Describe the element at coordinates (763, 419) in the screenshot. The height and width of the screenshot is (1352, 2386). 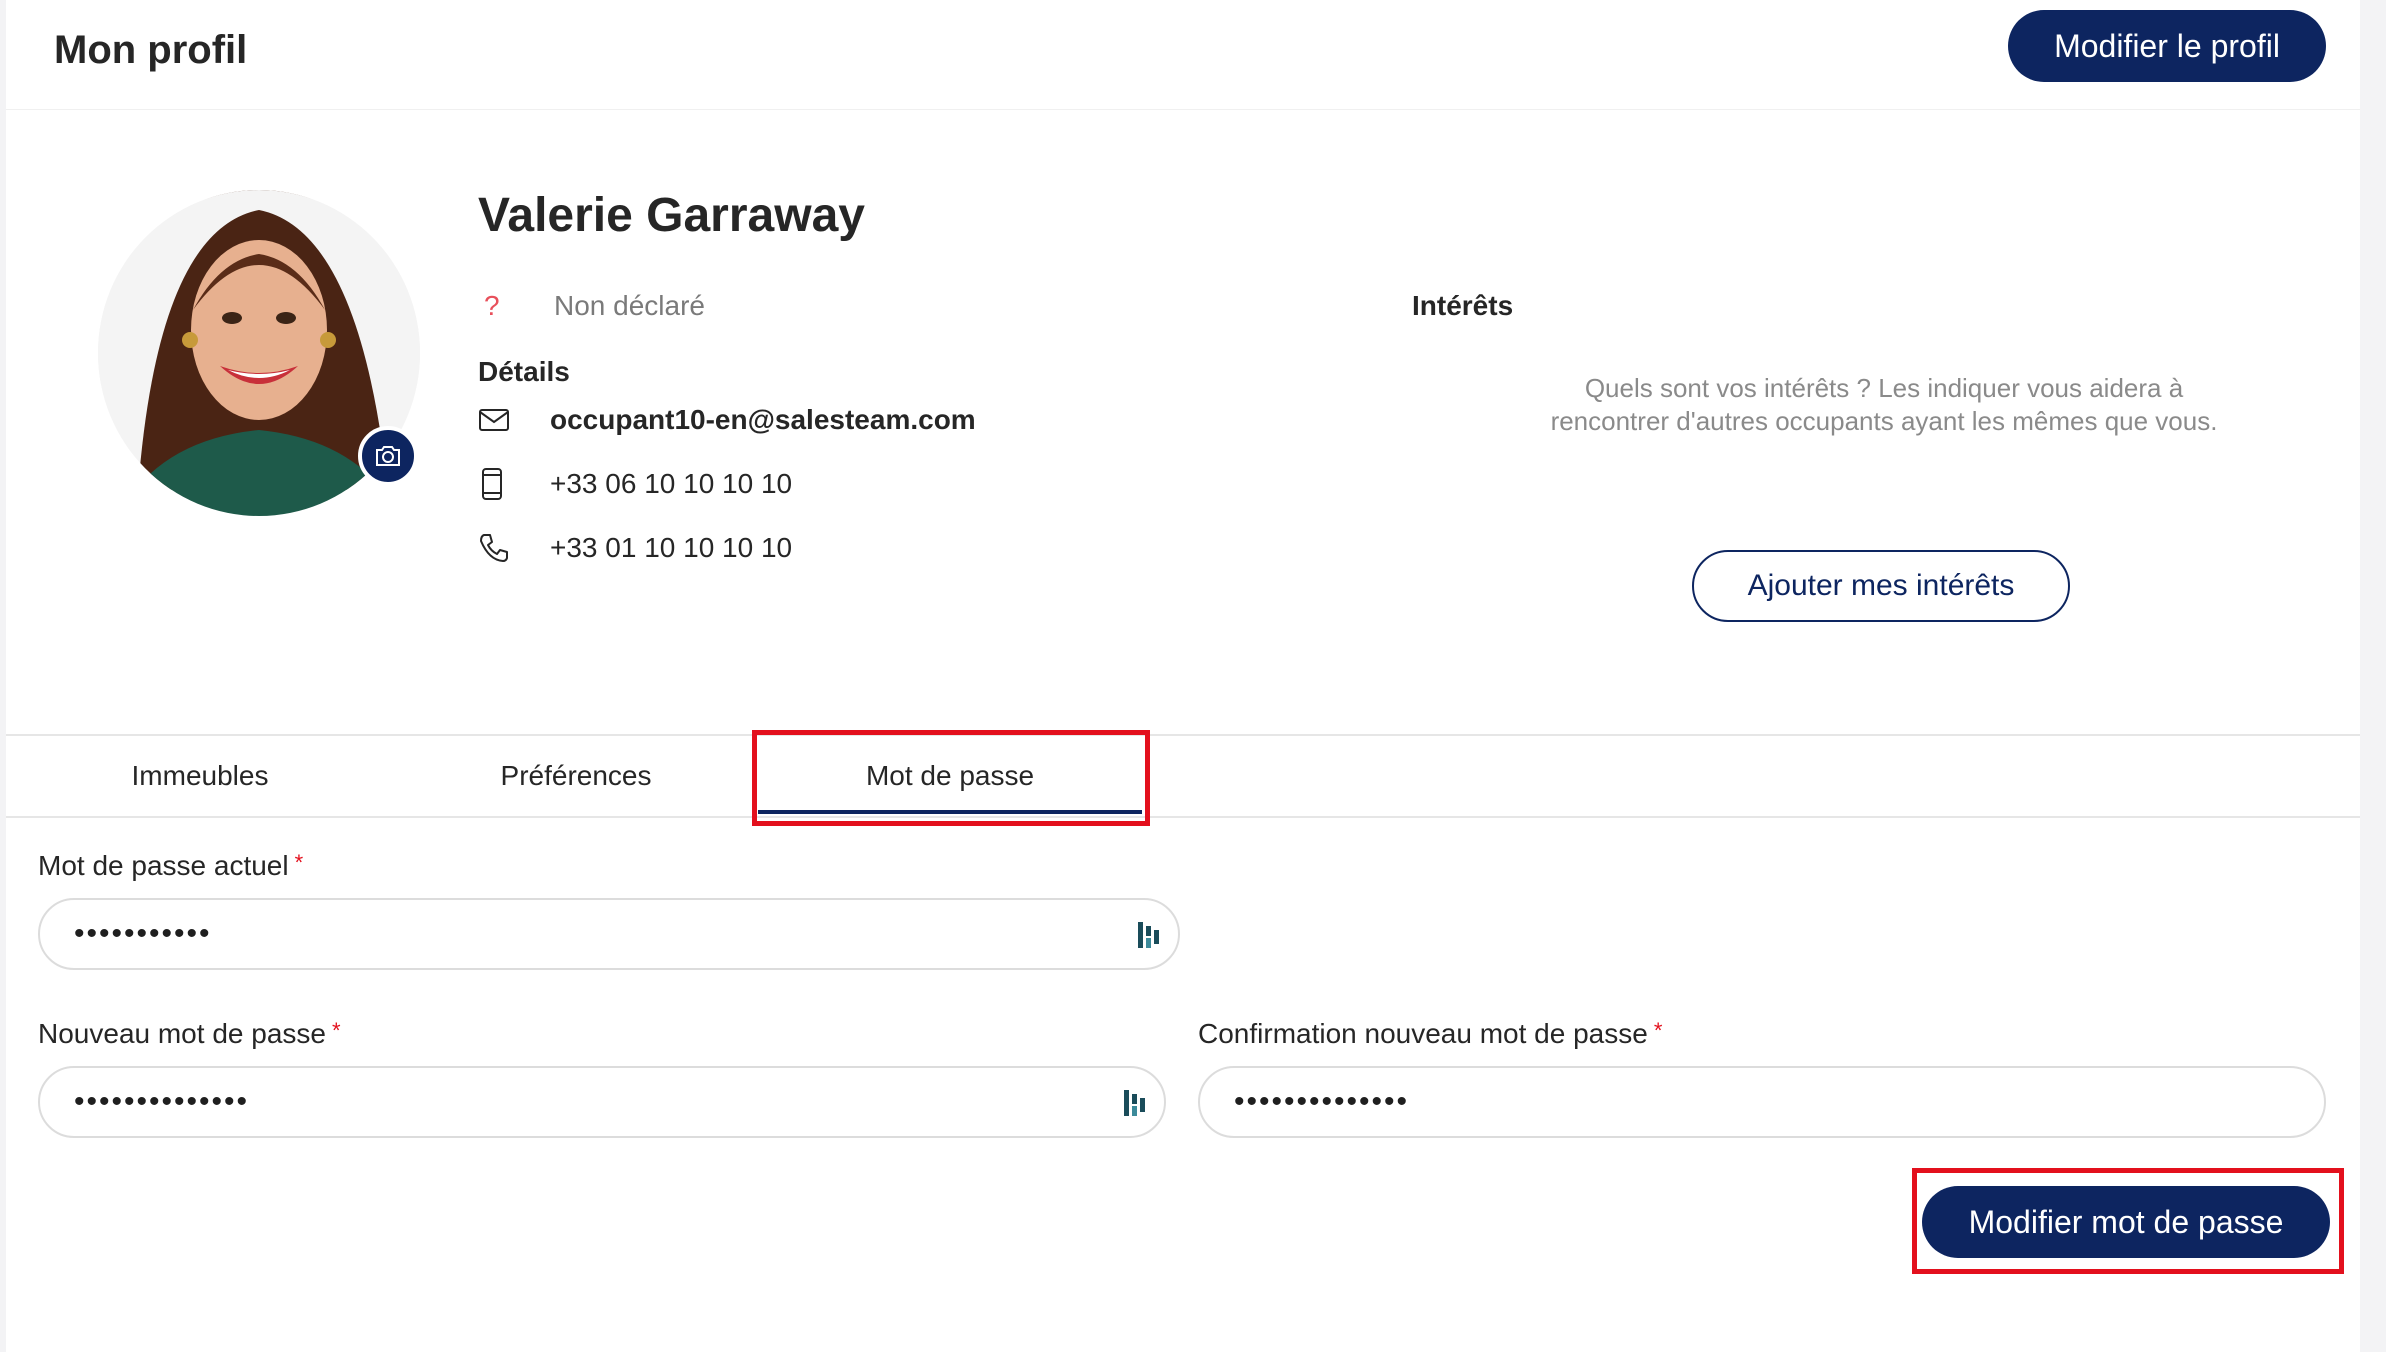
I see `email-value: occupant10-en@salesteam.com` at that location.